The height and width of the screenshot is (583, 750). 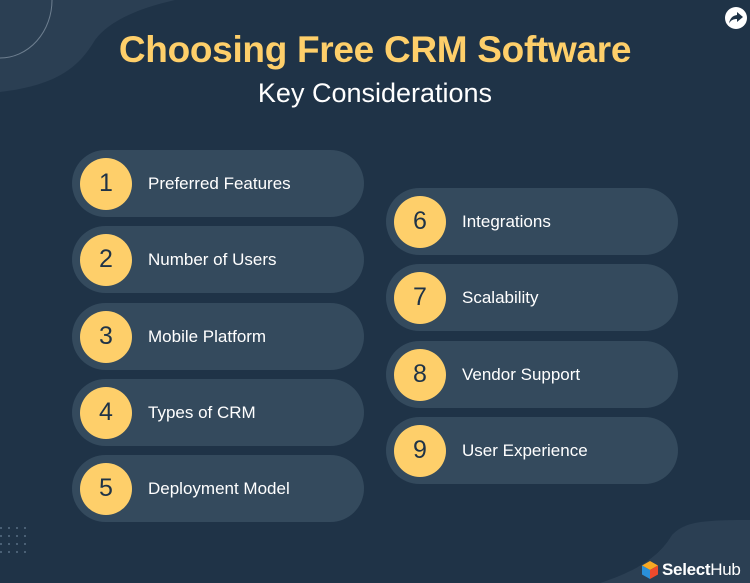 I want to click on item-label: Mobile Platform, so click(x=207, y=336).